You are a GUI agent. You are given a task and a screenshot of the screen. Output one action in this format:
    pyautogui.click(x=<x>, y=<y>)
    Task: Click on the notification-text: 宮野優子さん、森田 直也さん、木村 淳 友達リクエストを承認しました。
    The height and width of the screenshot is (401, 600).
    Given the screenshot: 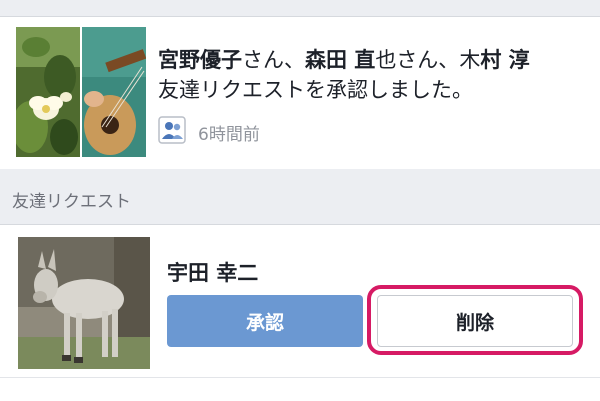 What is the action you would take?
    pyautogui.click(x=379, y=75)
    